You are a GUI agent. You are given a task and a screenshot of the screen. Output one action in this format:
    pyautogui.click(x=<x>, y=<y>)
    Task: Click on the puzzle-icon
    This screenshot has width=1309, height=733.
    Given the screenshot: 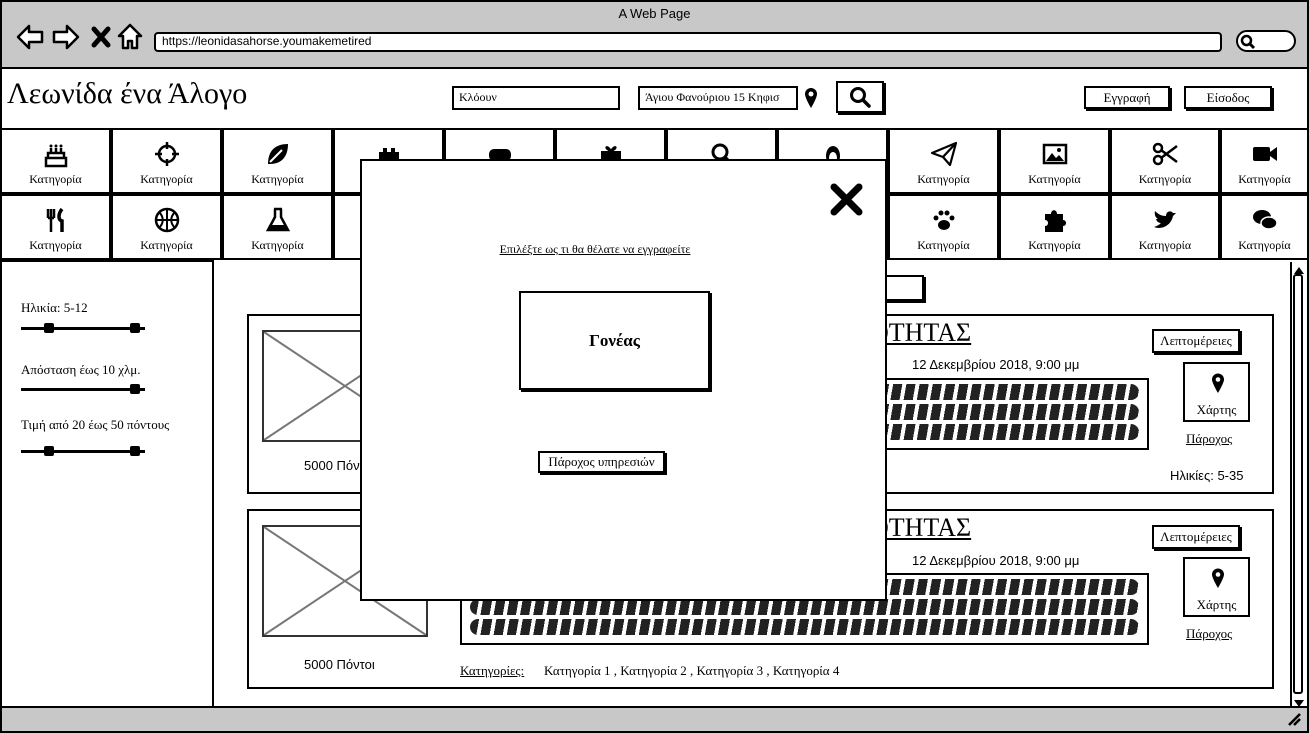 What is the action you would take?
    pyautogui.click(x=1055, y=221)
    